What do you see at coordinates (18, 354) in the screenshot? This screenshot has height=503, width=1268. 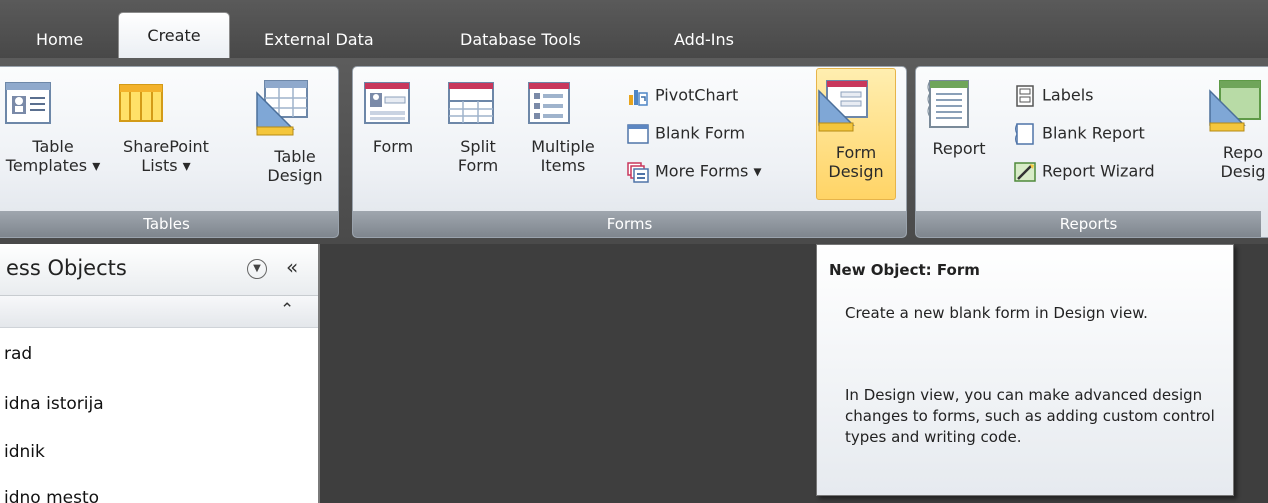 I see `list-item: rad` at bounding box center [18, 354].